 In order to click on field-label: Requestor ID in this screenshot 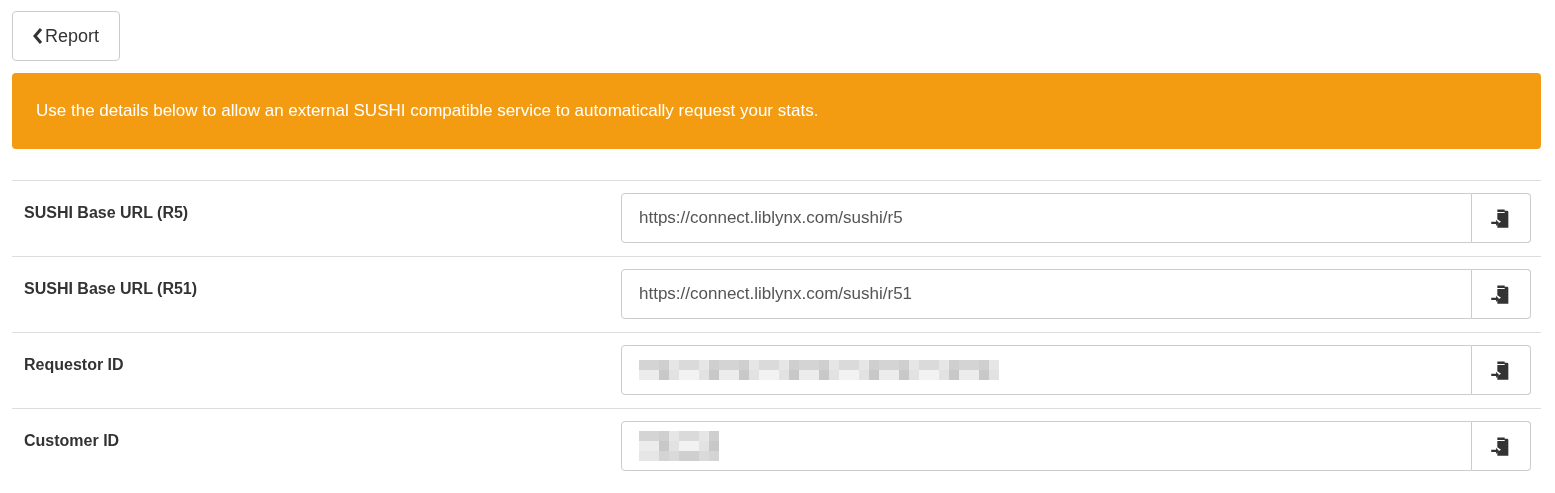, I will do `click(74, 364)`.